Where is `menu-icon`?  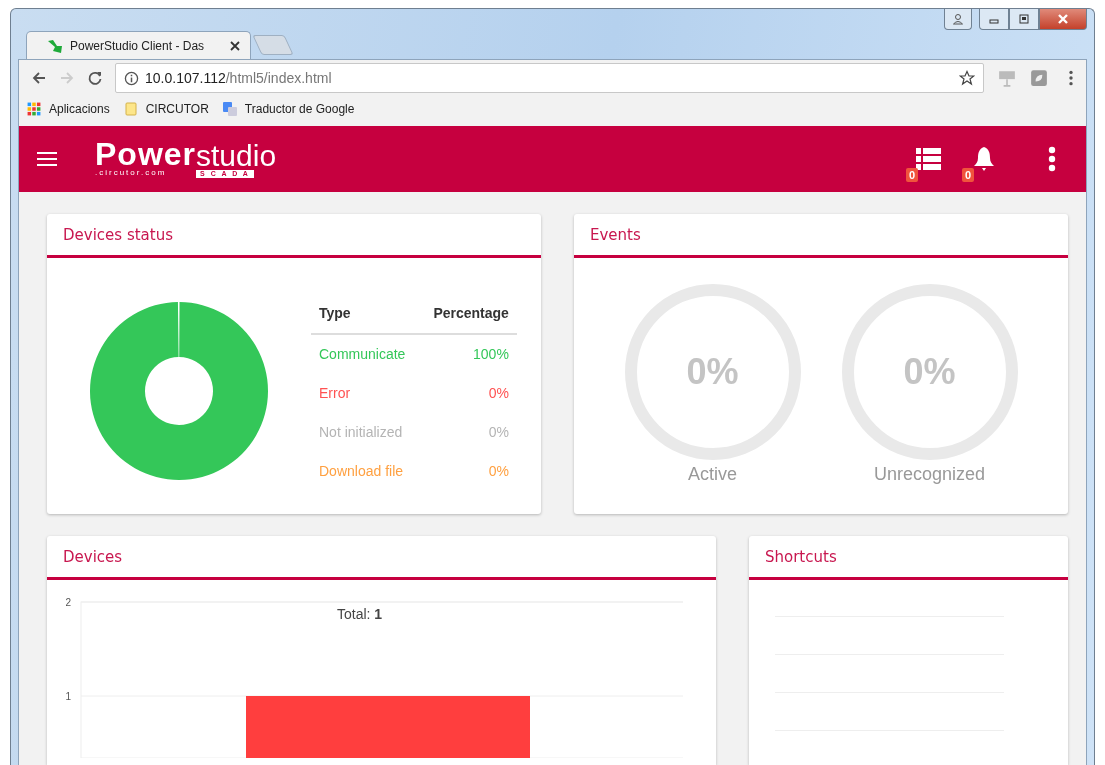
menu-icon is located at coordinates (47, 159).